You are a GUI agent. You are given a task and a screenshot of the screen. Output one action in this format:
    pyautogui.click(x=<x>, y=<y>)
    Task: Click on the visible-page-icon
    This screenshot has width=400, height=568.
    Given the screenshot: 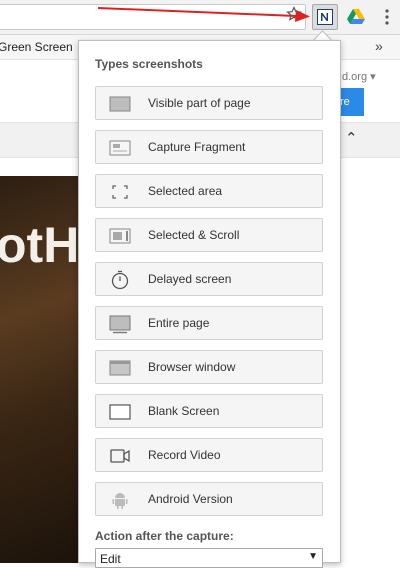 What is the action you would take?
    pyautogui.click(x=120, y=104)
    